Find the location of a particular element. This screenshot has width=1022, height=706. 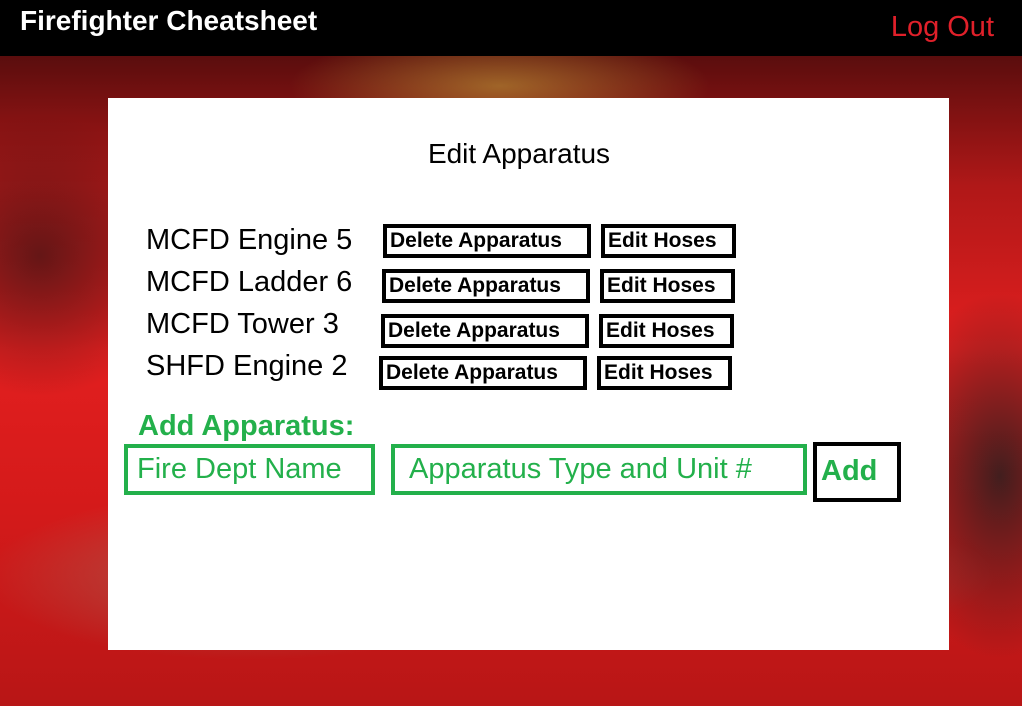

apparatus-name: MCFD Ladder 6 is located at coordinates (249, 282).